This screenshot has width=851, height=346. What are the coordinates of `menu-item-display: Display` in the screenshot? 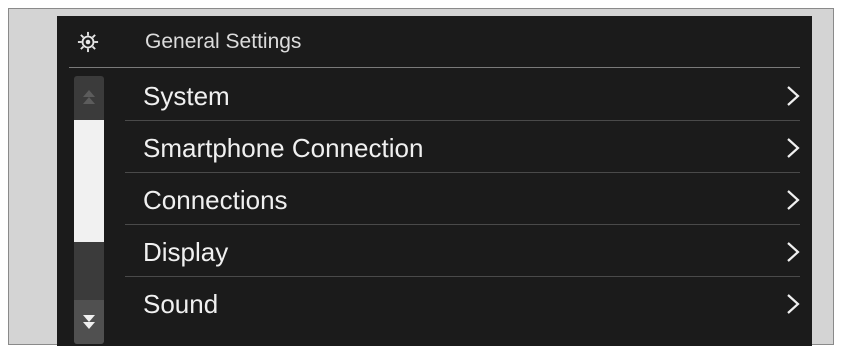 It's located at (462, 251).